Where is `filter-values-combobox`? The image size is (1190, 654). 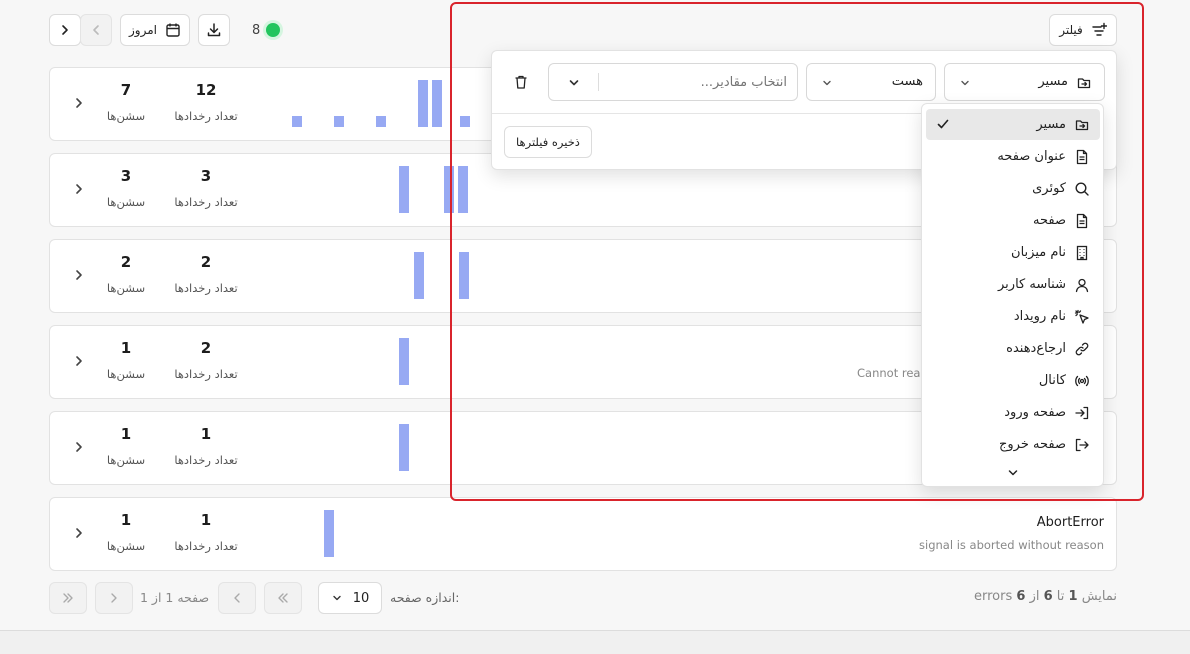 filter-values-combobox is located at coordinates (673, 82).